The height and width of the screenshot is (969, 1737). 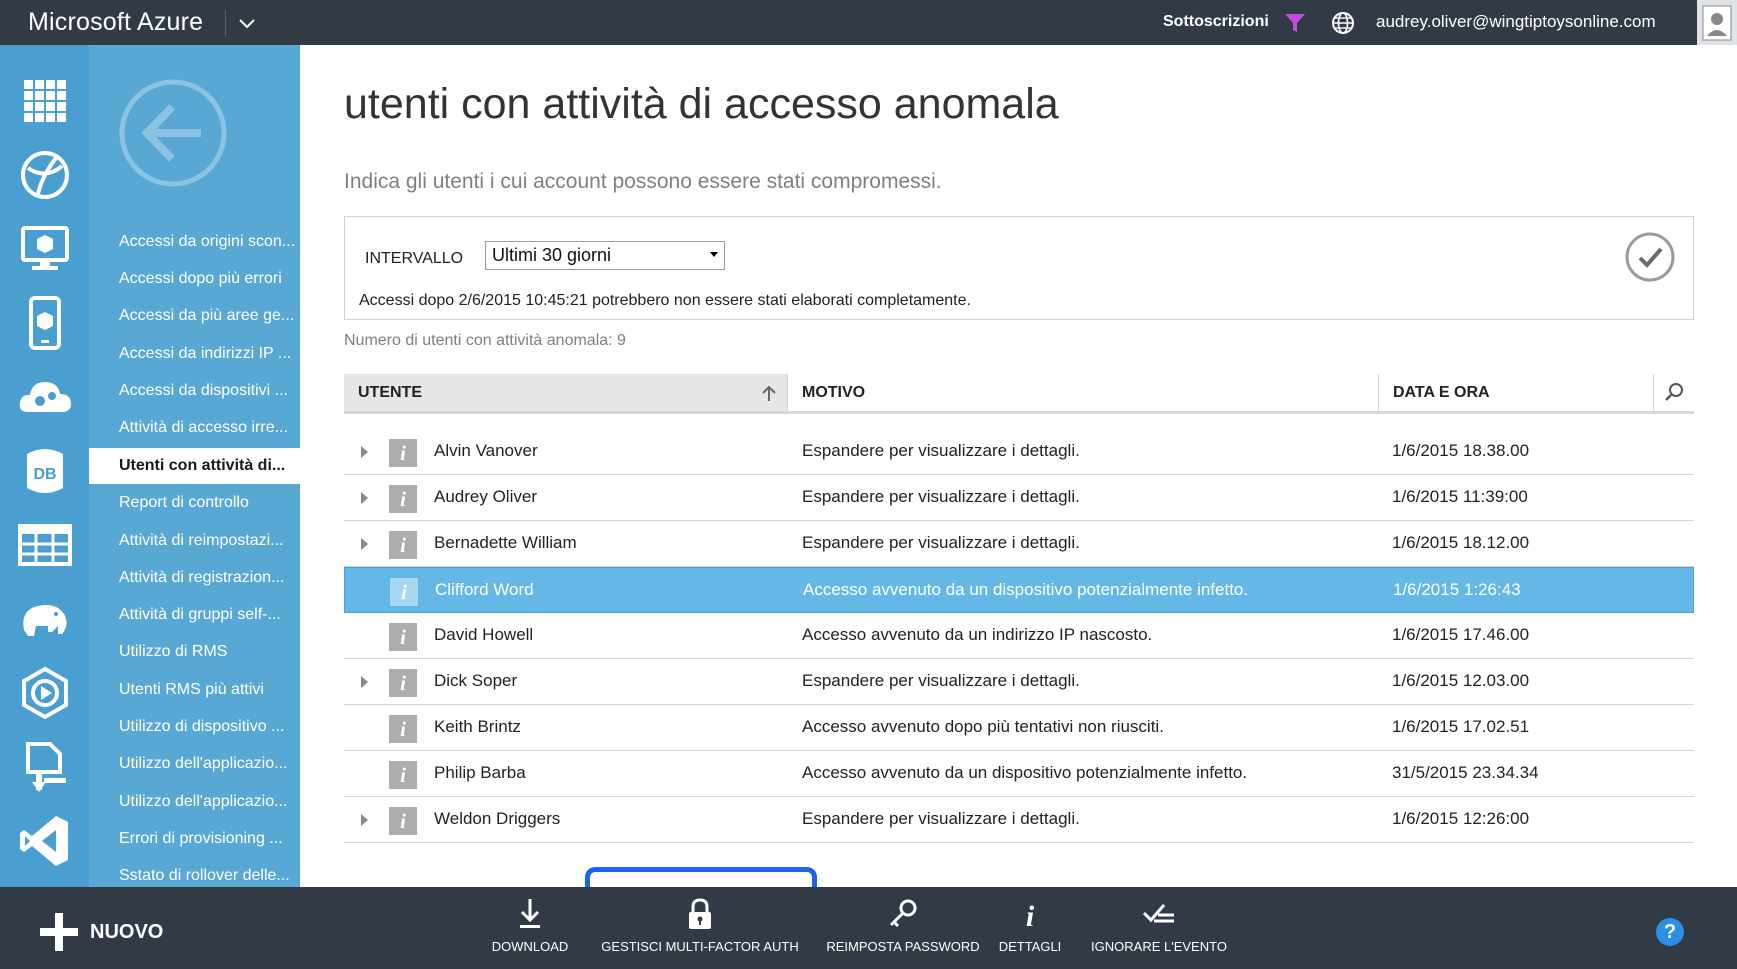 I want to click on download-icon, so click(x=530, y=913).